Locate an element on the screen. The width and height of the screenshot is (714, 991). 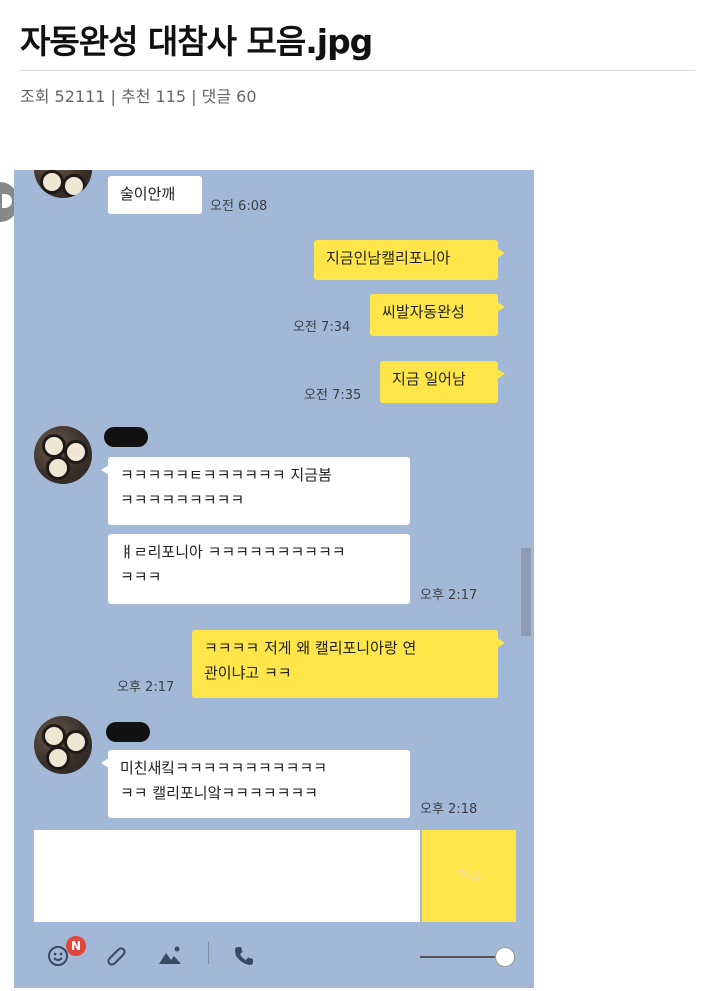
message-bubble: ㅋㅋㅋㅋ 저게 왜 캘리포니아랑 연 관이냐고 ㅋㅋ is located at coordinates (348, 664).